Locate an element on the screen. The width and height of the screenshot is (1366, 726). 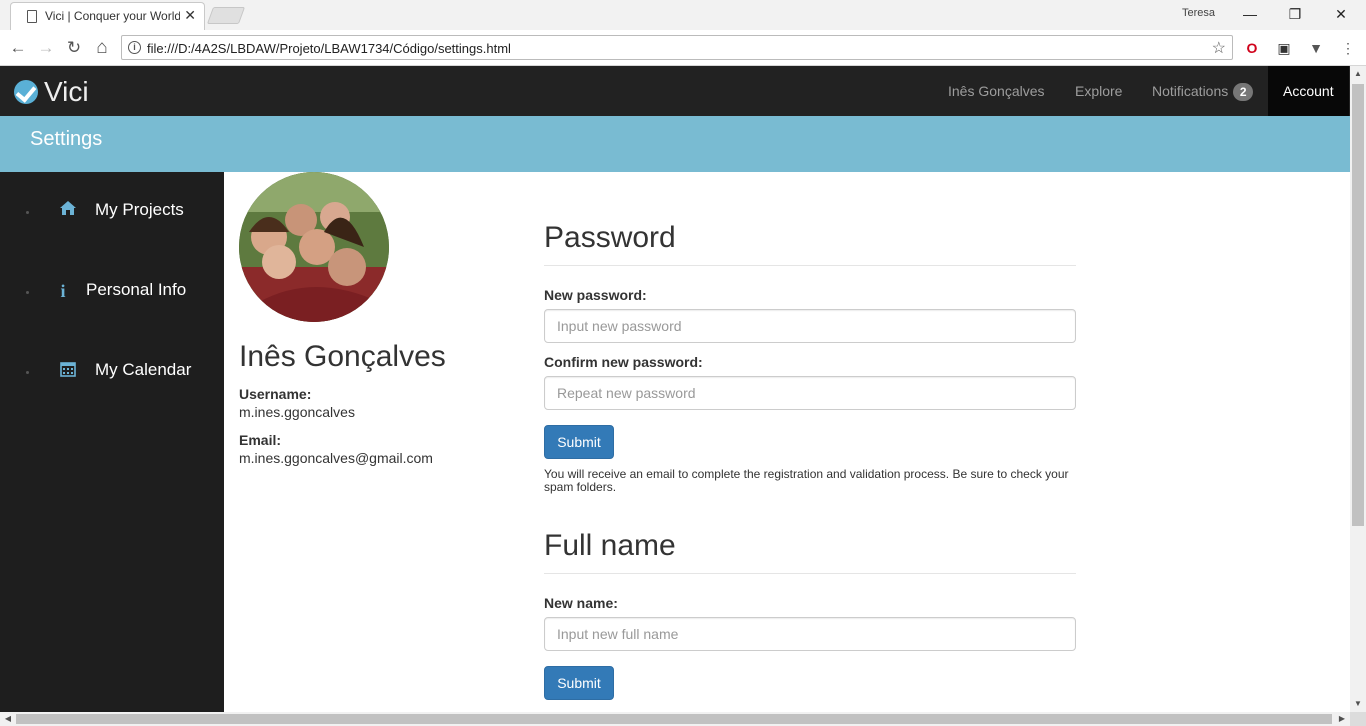
profile-name: Teresa is located at coordinates (1198, 13).